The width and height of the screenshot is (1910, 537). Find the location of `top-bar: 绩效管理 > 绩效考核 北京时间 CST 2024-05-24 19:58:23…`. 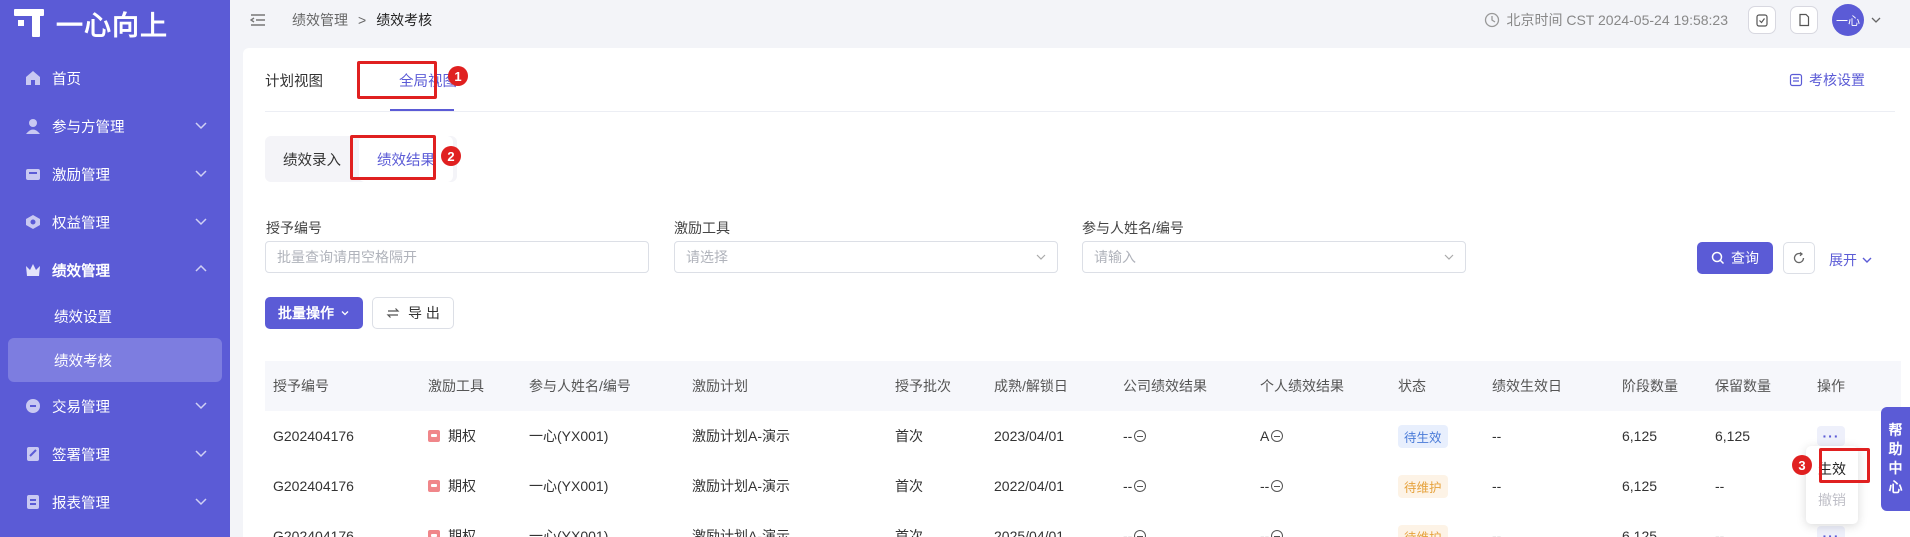

top-bar: 绩效管理 > 绩效考核 北京时间 CST 2024-05-24 19:58:23… is located at coordinates (1070, 20).